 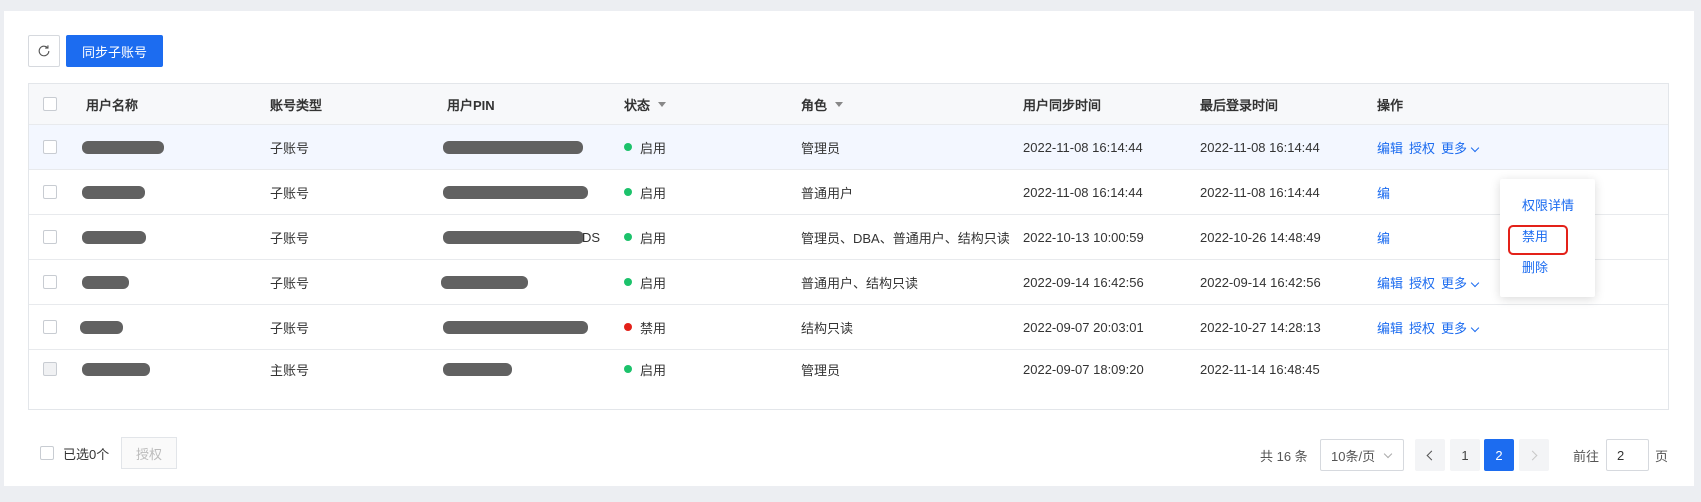 What do you see at coordinates (1260, 282) in the screenshot?
I see `last-login-time: 2022-09-14 16:42:56` at bounding box center [1260, 282].